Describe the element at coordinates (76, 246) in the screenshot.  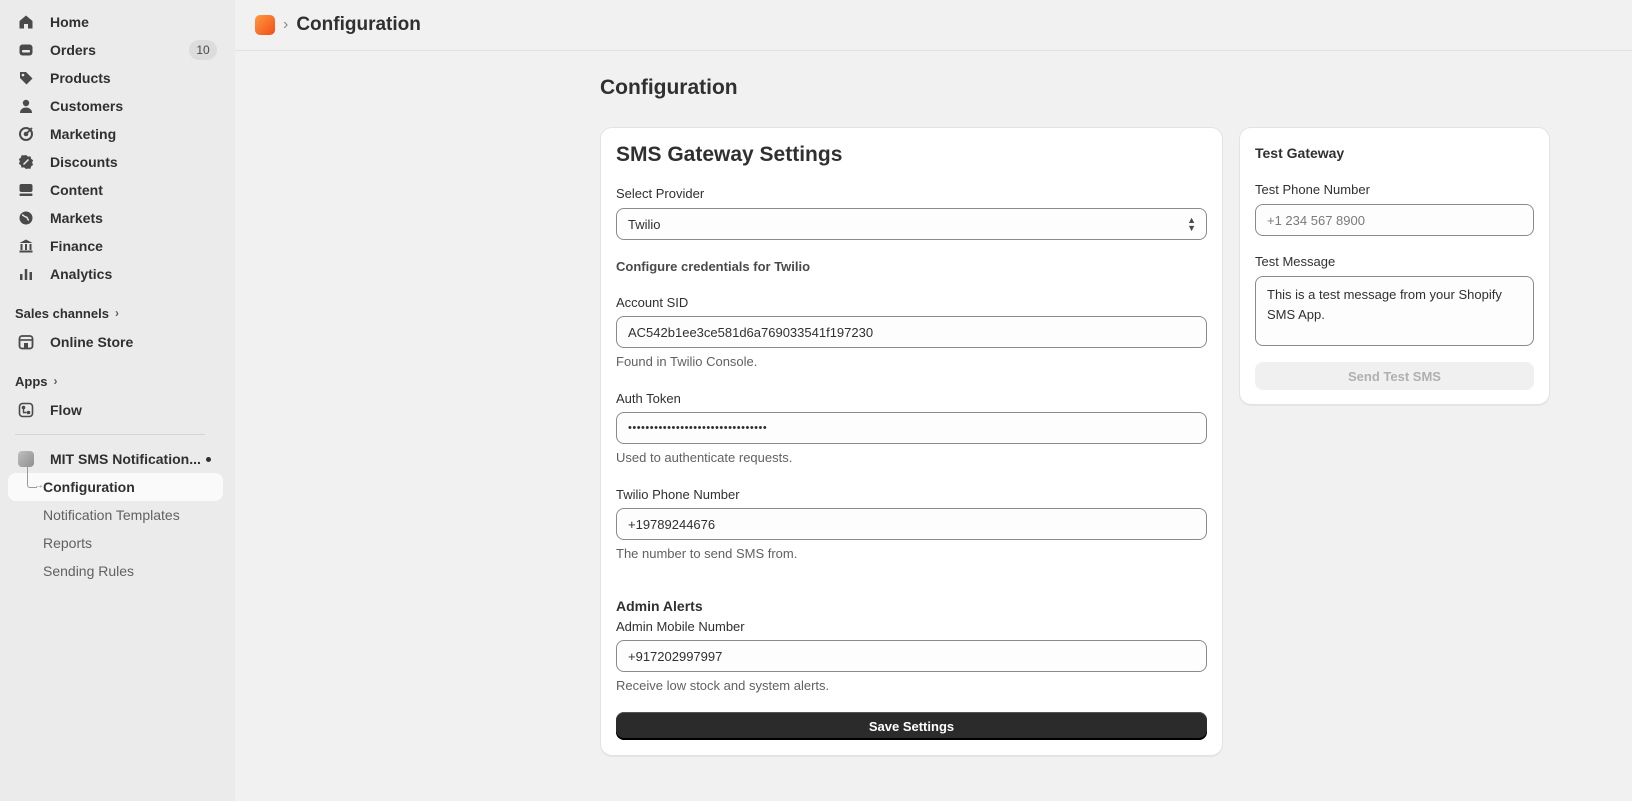
I see `nav-label: Finance` at that location.